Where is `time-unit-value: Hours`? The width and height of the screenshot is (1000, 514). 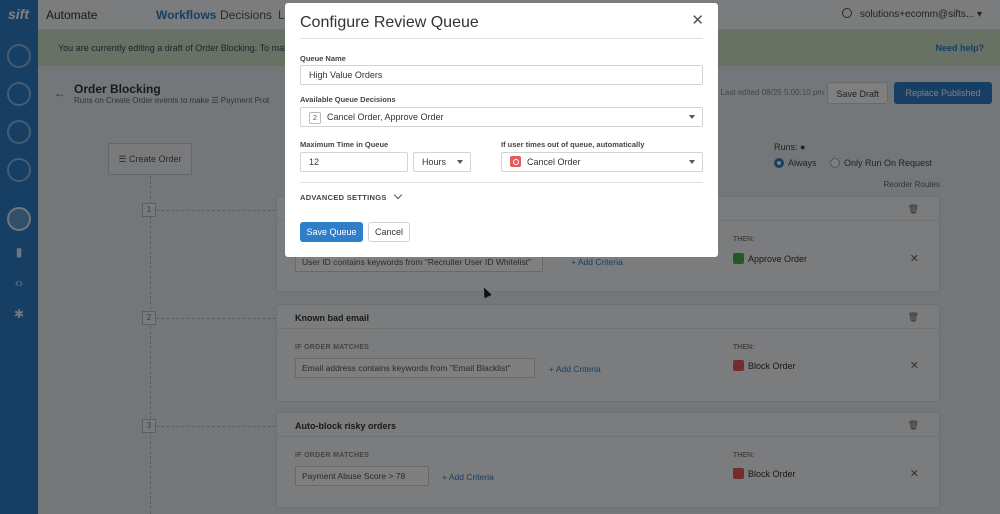
time-unit-value: Hours is located at coordinates (434, 162).